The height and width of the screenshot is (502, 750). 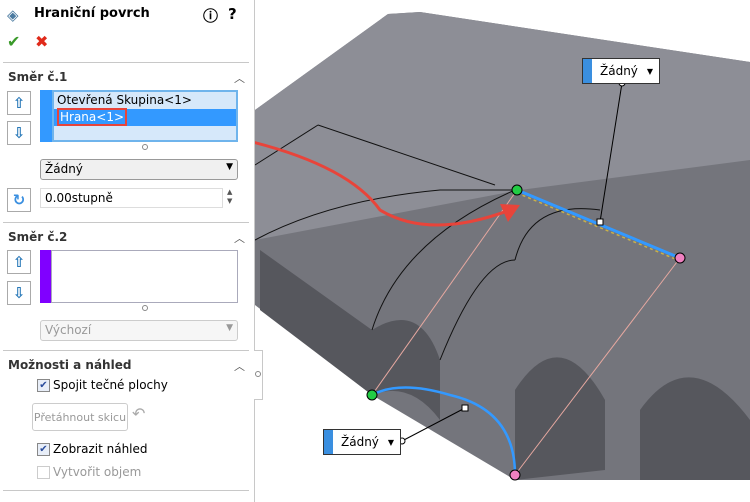 What do you see at coordinates (13, 15) in the screenshot?
I see `boundary-surface-icon: ◈` at bounding box center [13, 15].